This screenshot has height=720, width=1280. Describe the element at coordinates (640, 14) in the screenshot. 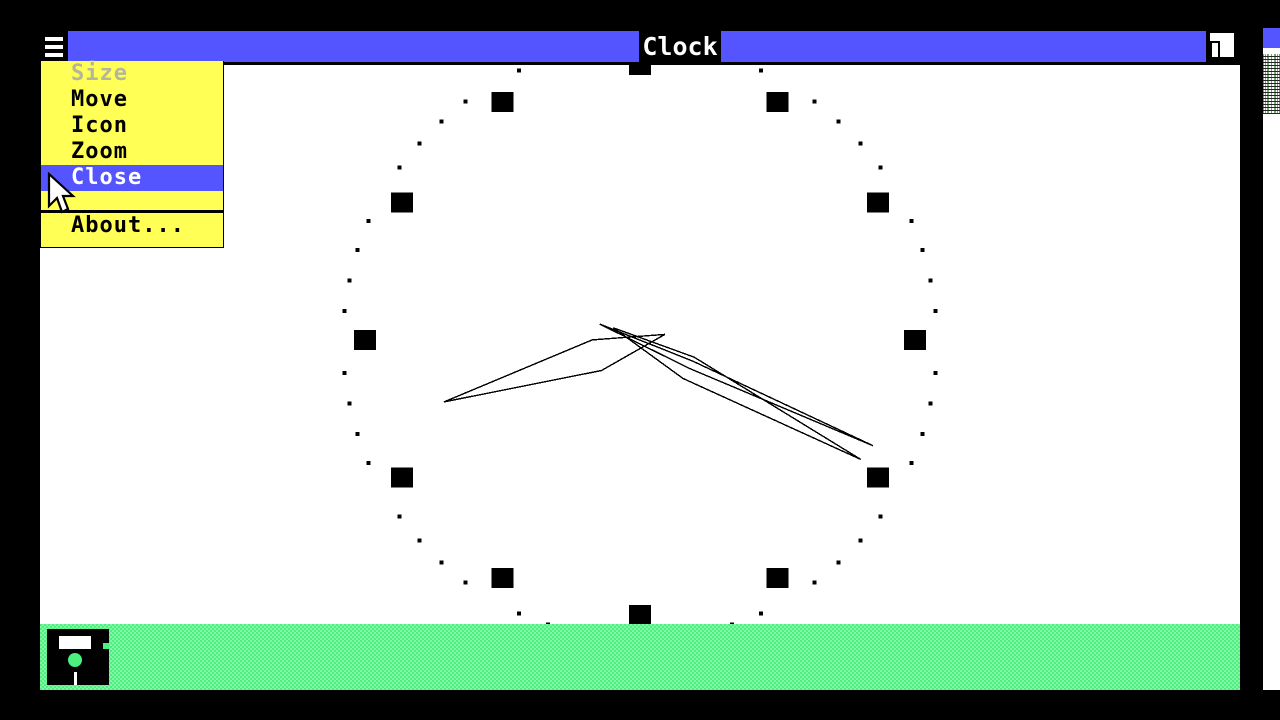

I see `screen-border-top` at that location.